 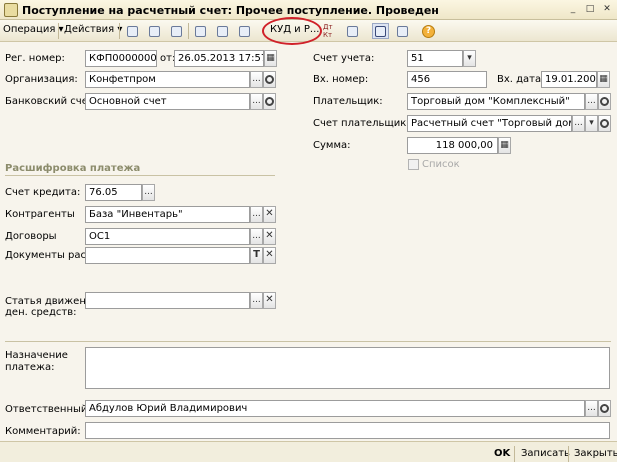 I want to click on cashflow-label-line2: ден. средств:, so click(x=41, y=312).